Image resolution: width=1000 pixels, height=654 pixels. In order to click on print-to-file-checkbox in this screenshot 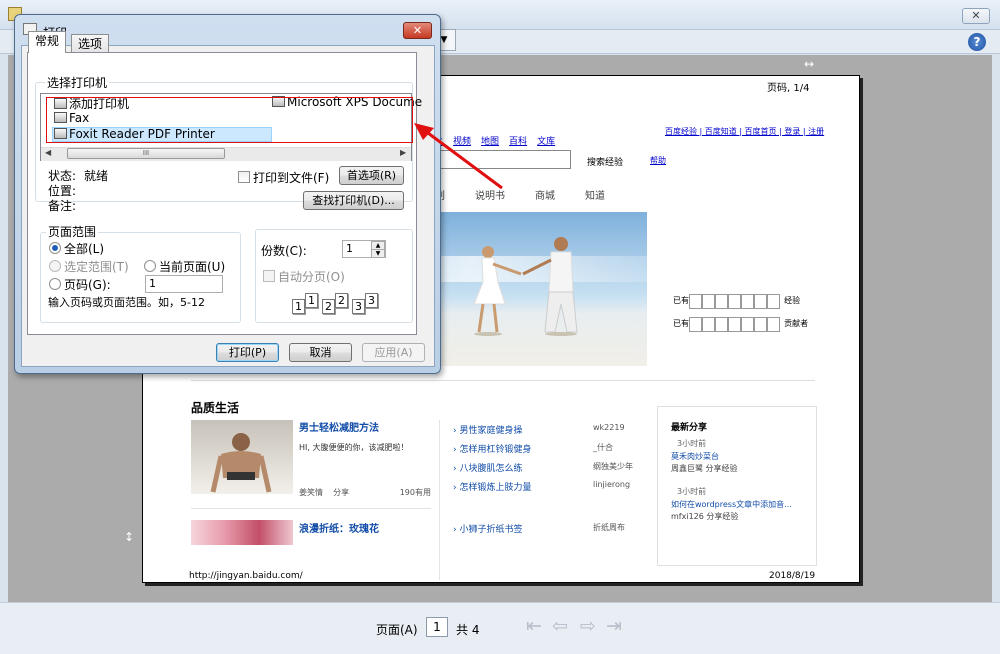, I will do `click(244, 177)`.